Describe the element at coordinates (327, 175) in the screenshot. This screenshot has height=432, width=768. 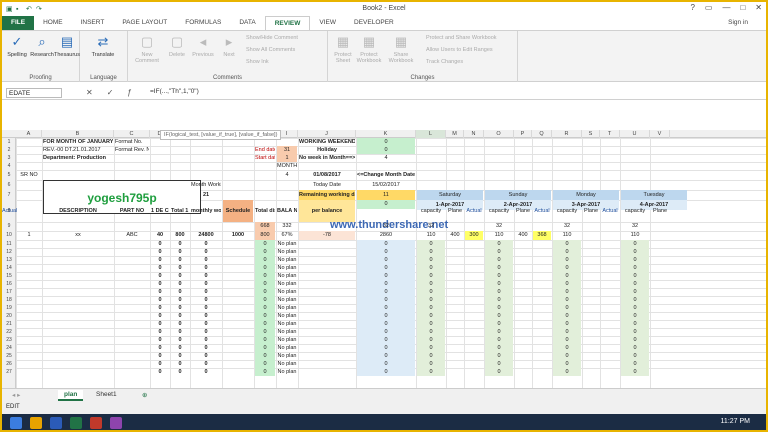
I see `month-date-cell: 01/08/2017` at that location.